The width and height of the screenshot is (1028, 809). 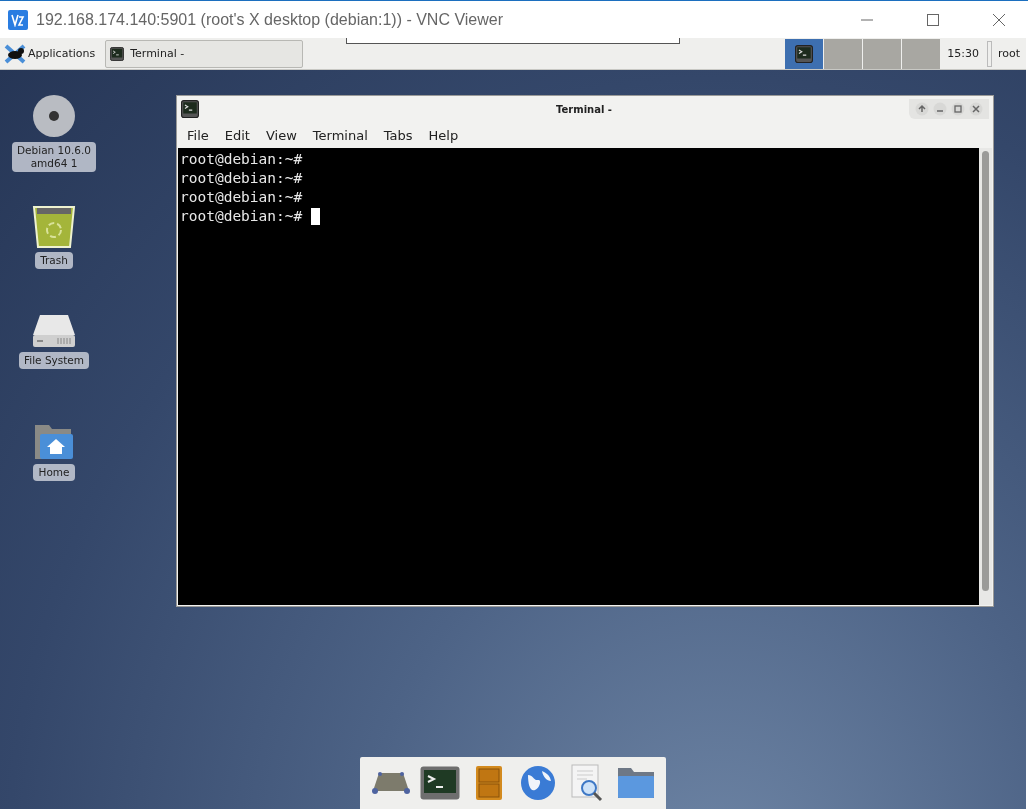 I want to click on terminal-title: Terminal -, so click(x=584, y=109).